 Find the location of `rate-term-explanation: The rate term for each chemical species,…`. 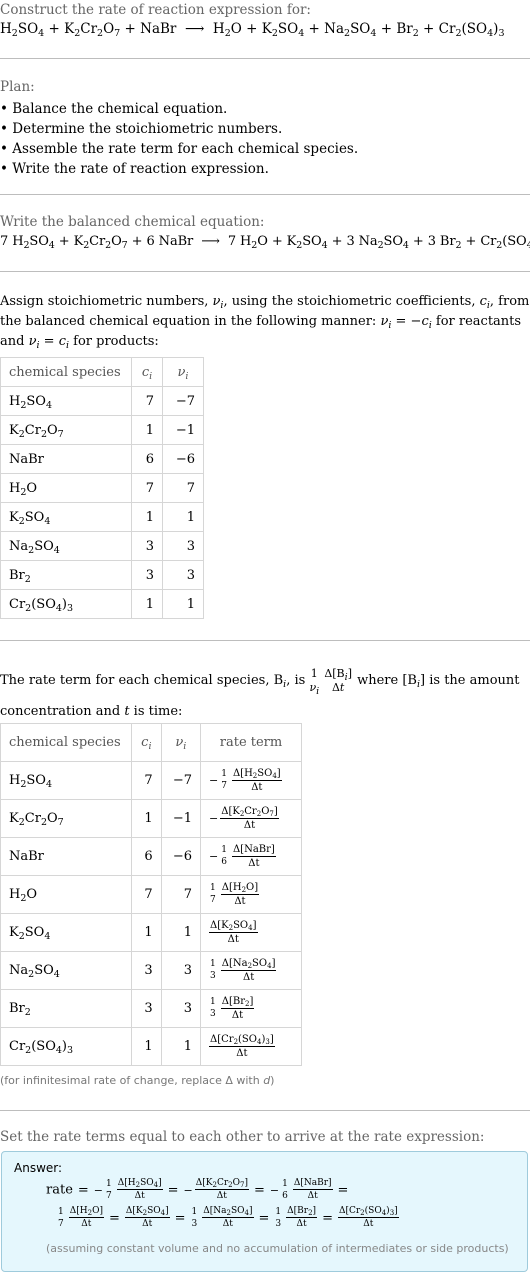

rate-term-explanation: The rate term for each chemical species,… is located at coordinates (260, 682).